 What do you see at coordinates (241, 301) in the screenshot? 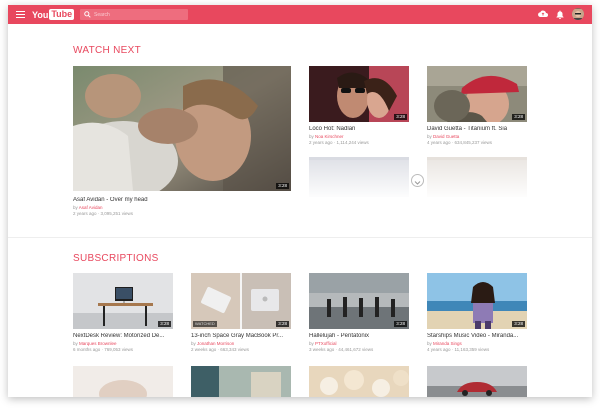
I see `video-thumbnail: WATCHED 3:28` at bounding box center [241, 301].